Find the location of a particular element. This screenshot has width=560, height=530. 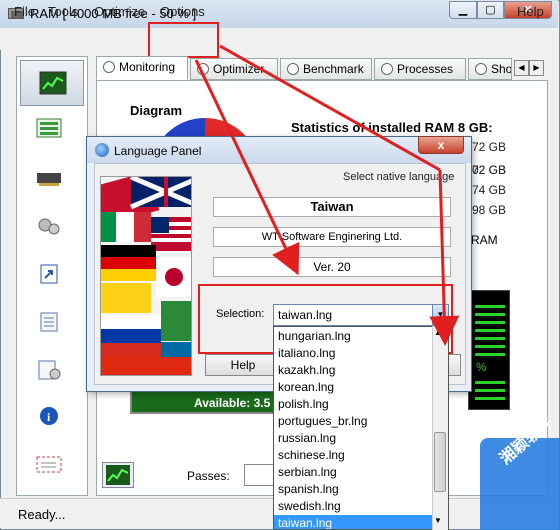

menu-bar is located at coordinates (279, 39).